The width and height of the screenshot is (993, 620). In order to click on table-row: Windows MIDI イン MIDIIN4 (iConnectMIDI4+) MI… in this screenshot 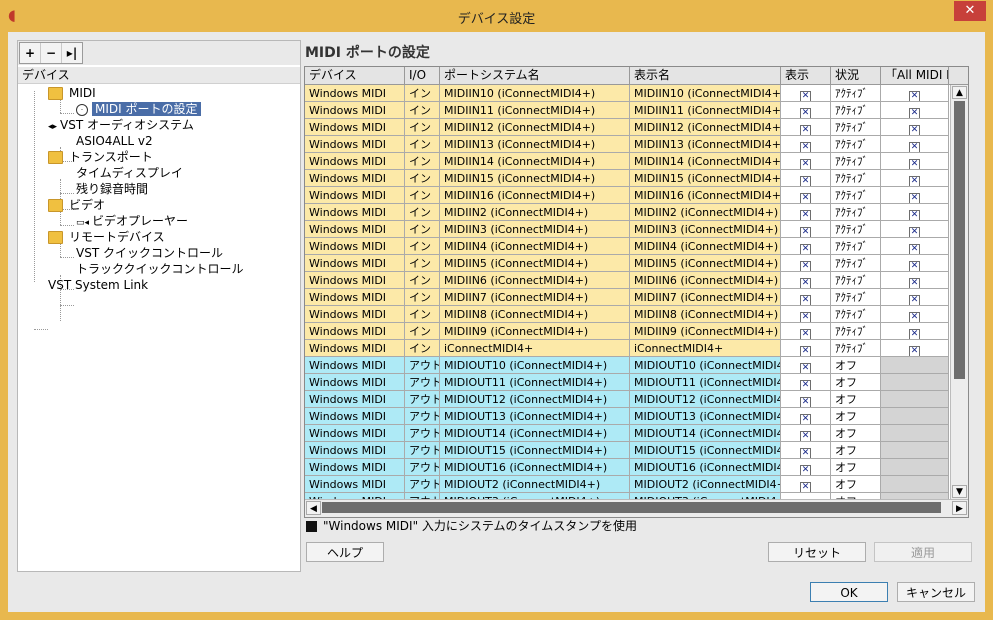, I will do `click(627, 246)`.